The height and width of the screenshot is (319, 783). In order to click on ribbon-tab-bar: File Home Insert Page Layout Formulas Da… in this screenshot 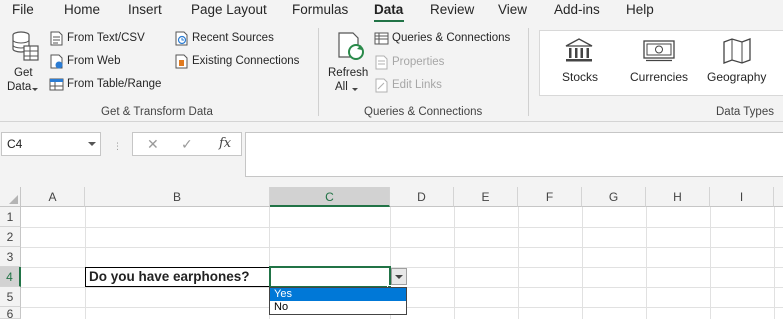, I will do `click(391, 11)`.